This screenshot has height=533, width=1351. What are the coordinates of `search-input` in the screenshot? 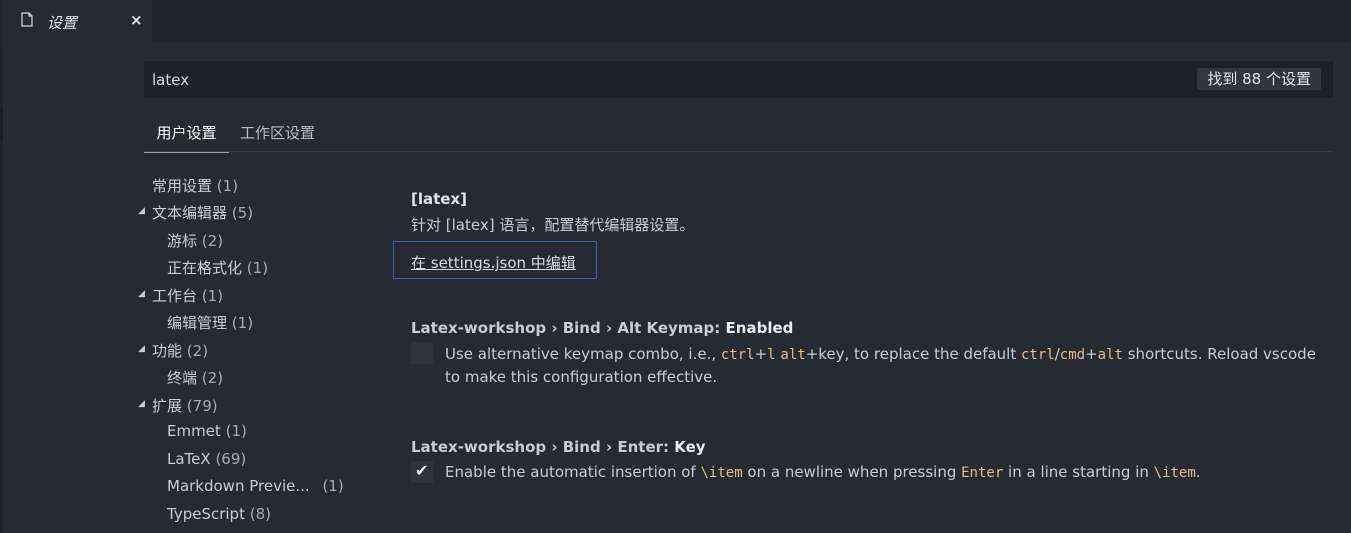 It's located at (602, 80).